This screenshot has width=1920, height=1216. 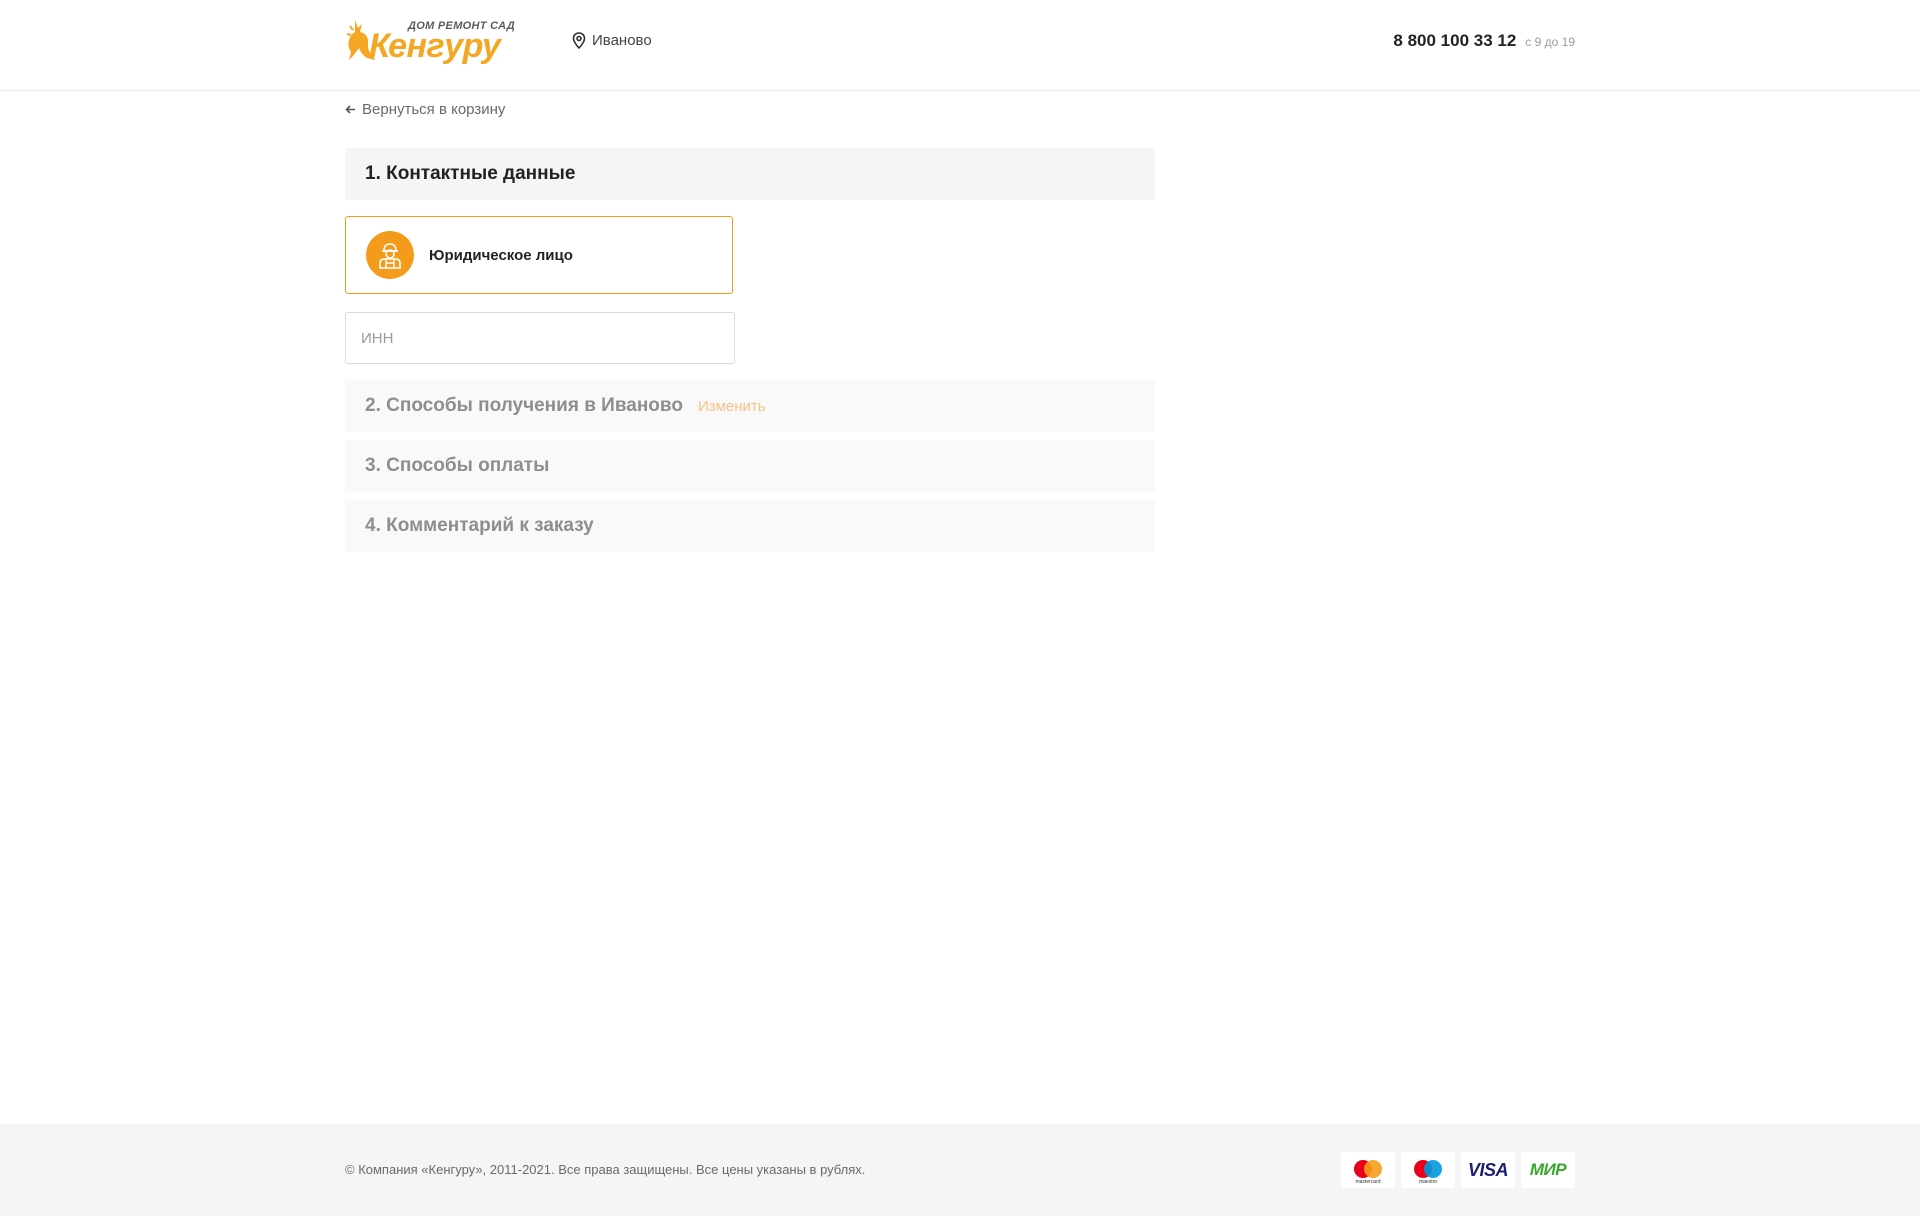 What do you see at coordinates (479, 525) in the screenshot?
I see `section-comment-title: 4. Комментарий к заказу` at bounding box center [479, 525].